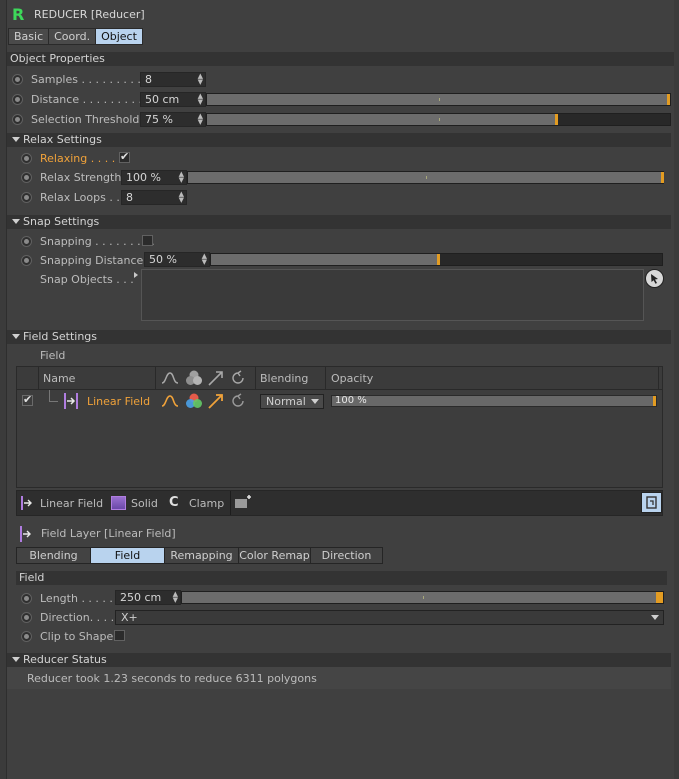  Describe the element at coordinates (77, 617) in the screenshot. I see `direction-label: Direction. . . .` at that location.